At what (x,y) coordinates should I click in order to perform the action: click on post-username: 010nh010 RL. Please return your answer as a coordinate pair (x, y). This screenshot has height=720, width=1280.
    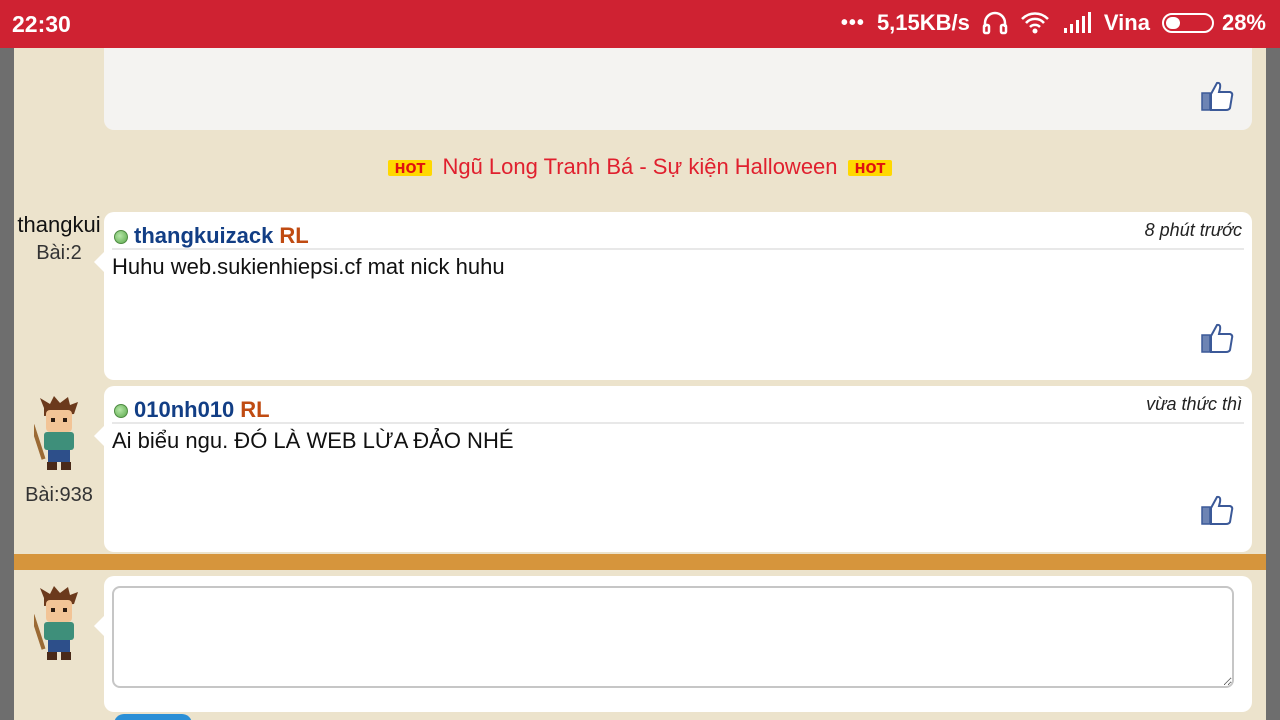
    Looking at the image, I should click on (202, 410).